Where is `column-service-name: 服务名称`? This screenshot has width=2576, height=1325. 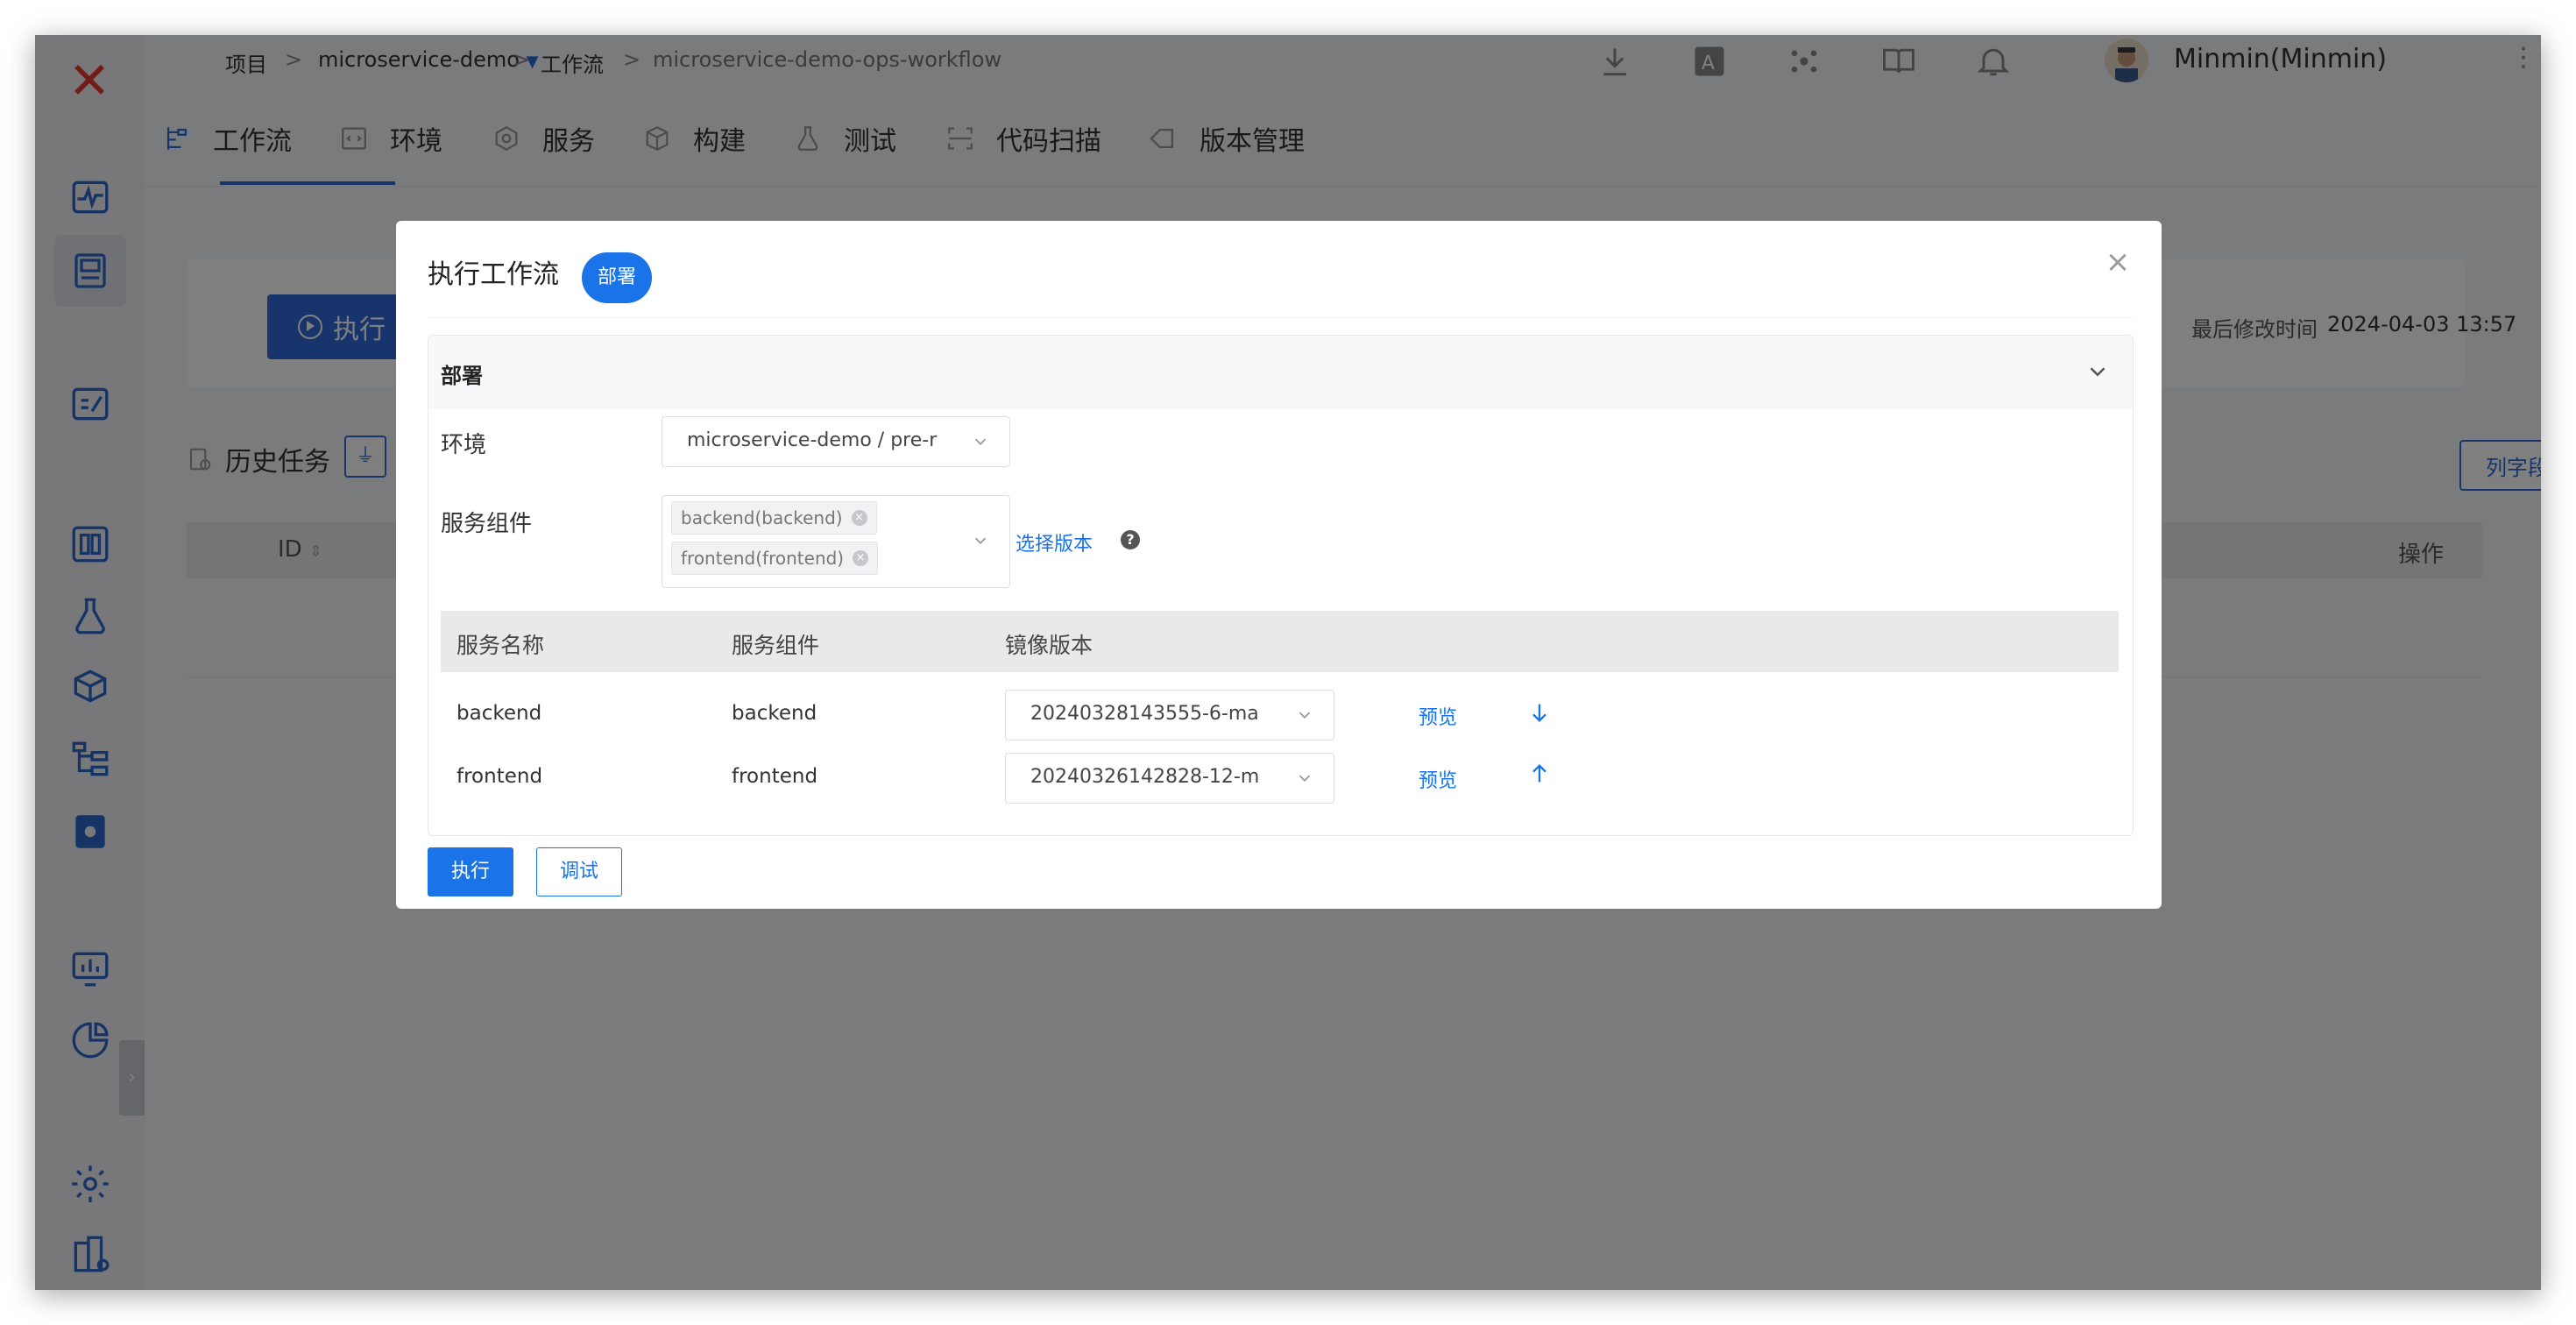 column-service-name: 服务名称 is located at coordinates (500, 645).